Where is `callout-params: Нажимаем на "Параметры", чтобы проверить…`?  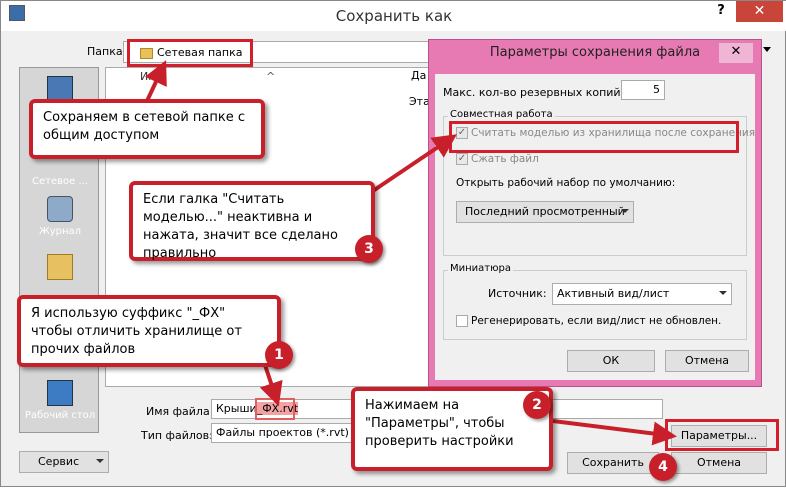 callout-params: Нажимаем на "Параметры", чтобы проверить… is located at coordinates (452, 429).